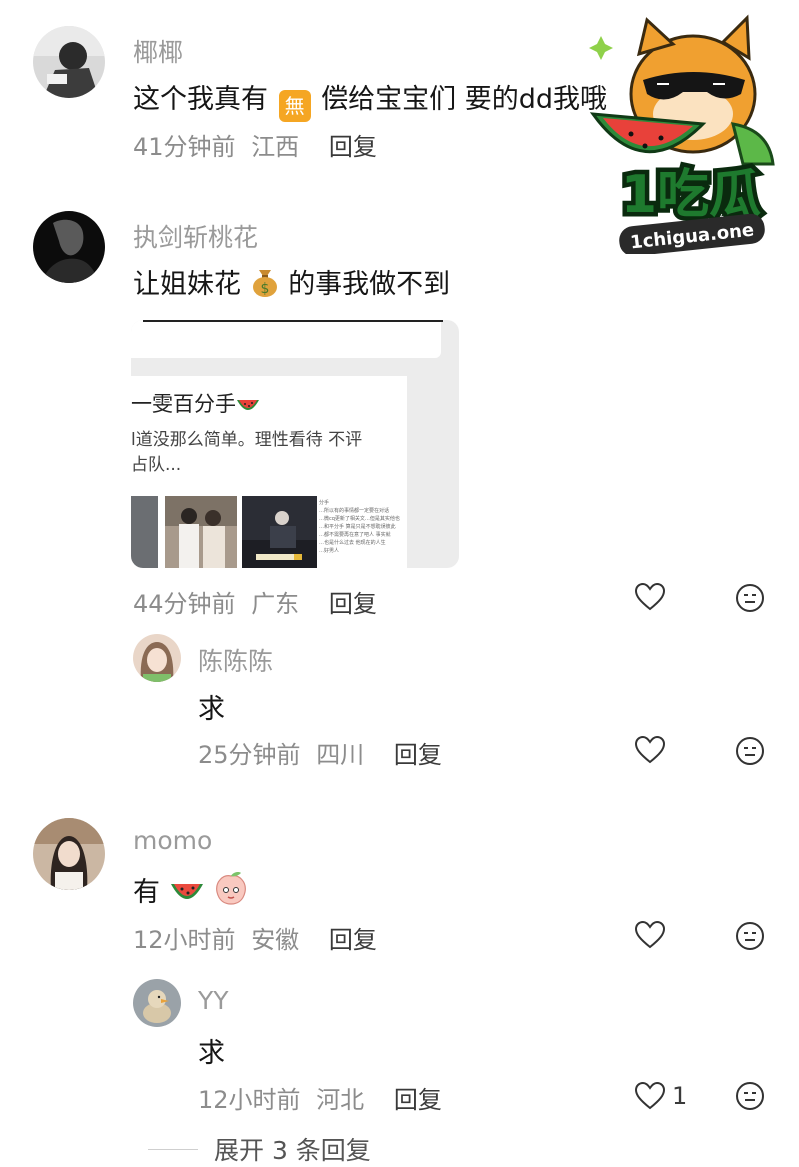 This screenshot has width=799, height=1167. What do you see at coordinates (195, 236) in the screenshot?
I see `username: 执剑斩桃花` at bounding box center [195, 236].